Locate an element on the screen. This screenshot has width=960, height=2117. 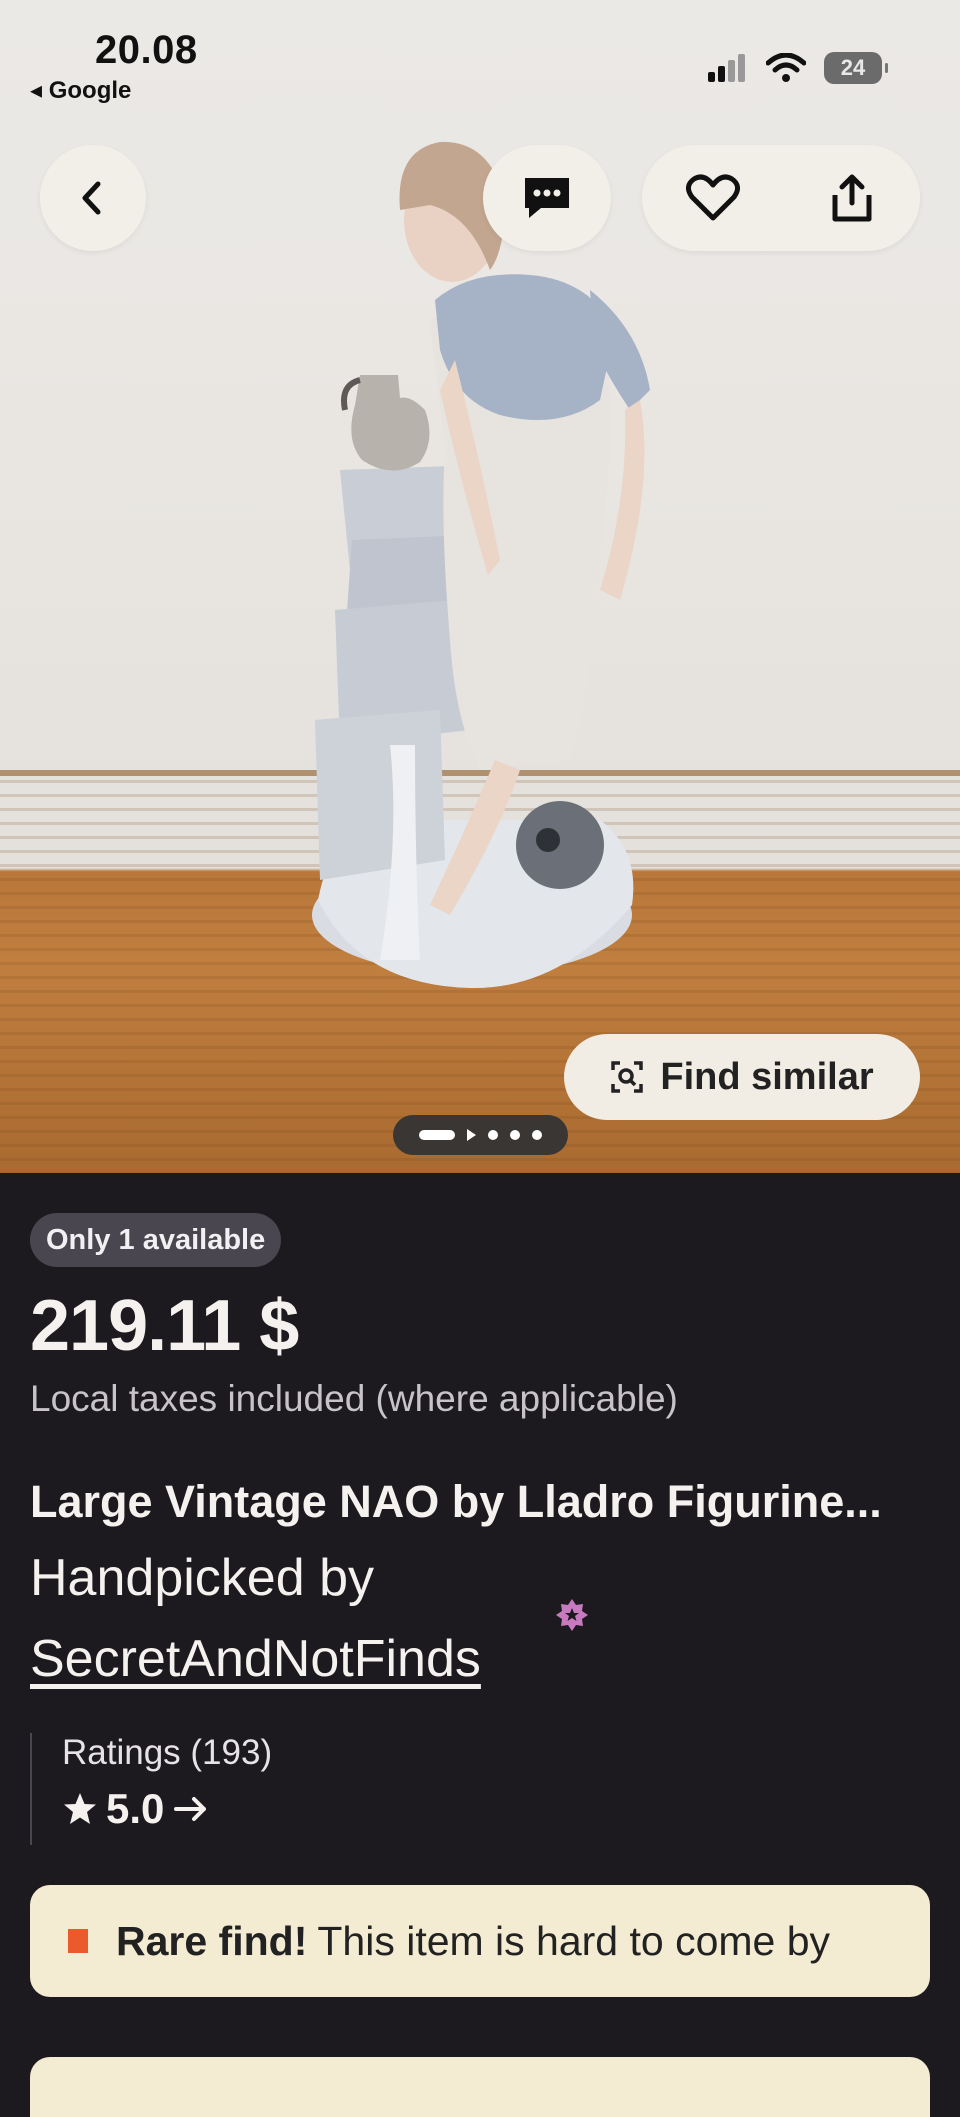
find-similar-label: Find similar is located at coordinates (767, 1076).